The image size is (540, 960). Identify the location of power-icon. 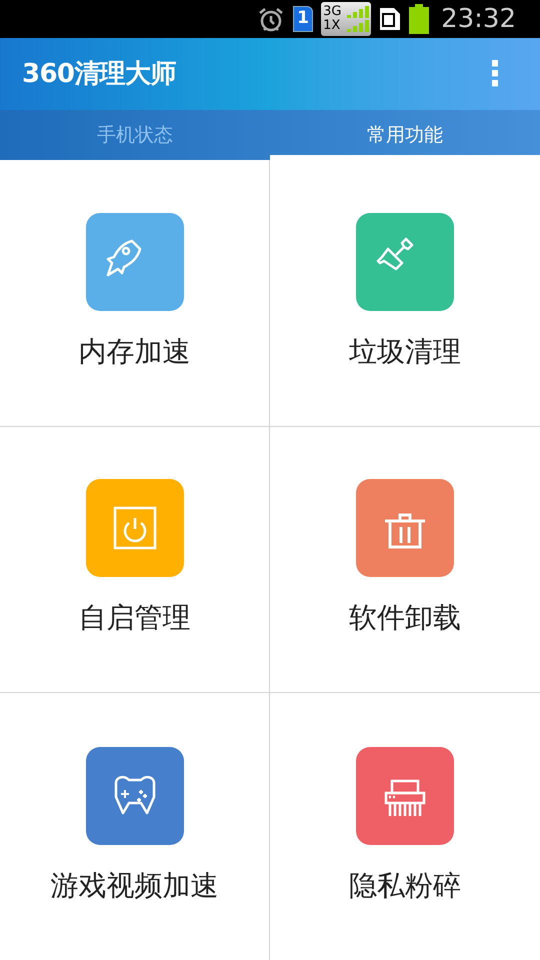
(135, 528).